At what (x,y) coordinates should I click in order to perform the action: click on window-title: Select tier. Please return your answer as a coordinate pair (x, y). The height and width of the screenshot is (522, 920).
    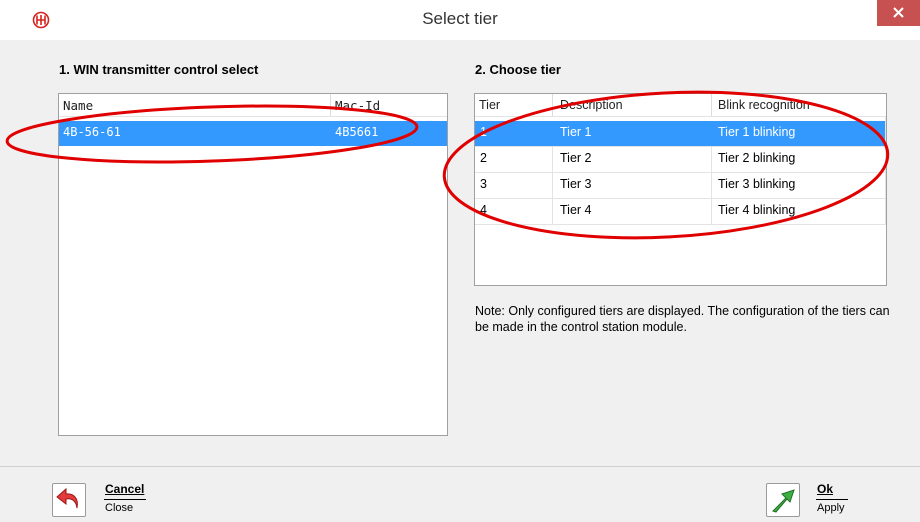
    Looking at the image, I should click on (460, 18).